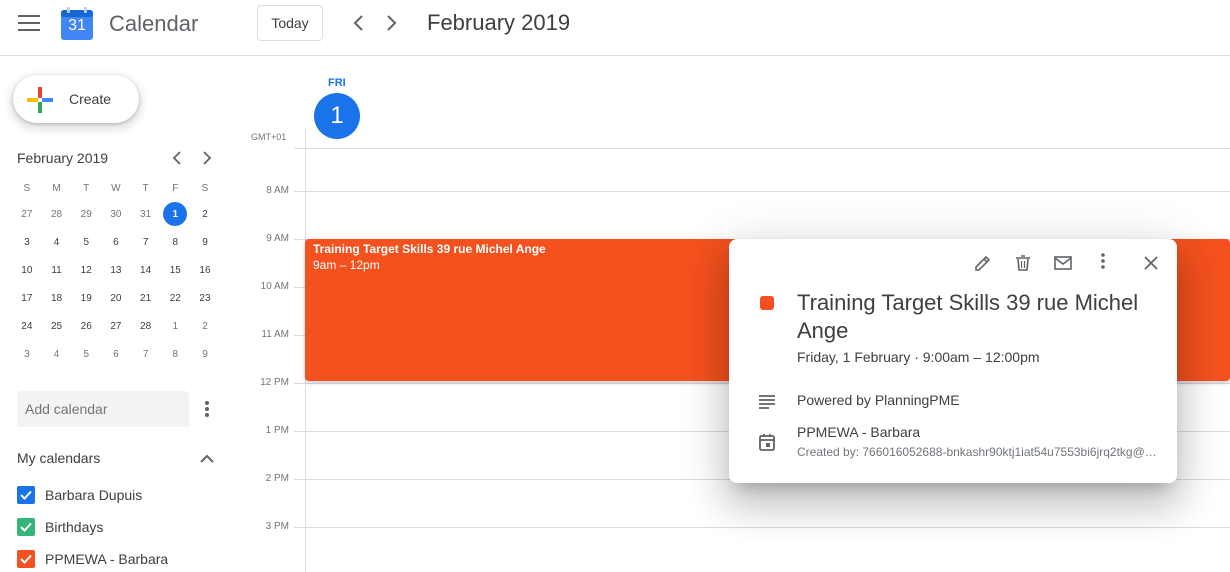  What do you see at coordinates (57, 270) in the screenshot?
I see `mini-calendar-day: 11` at bounding box center [57, 270].